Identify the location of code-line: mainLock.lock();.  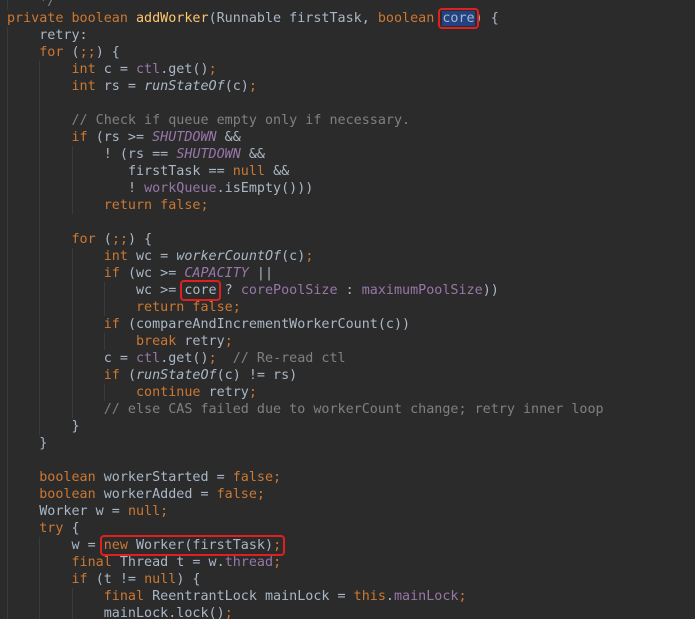
(347, 612).